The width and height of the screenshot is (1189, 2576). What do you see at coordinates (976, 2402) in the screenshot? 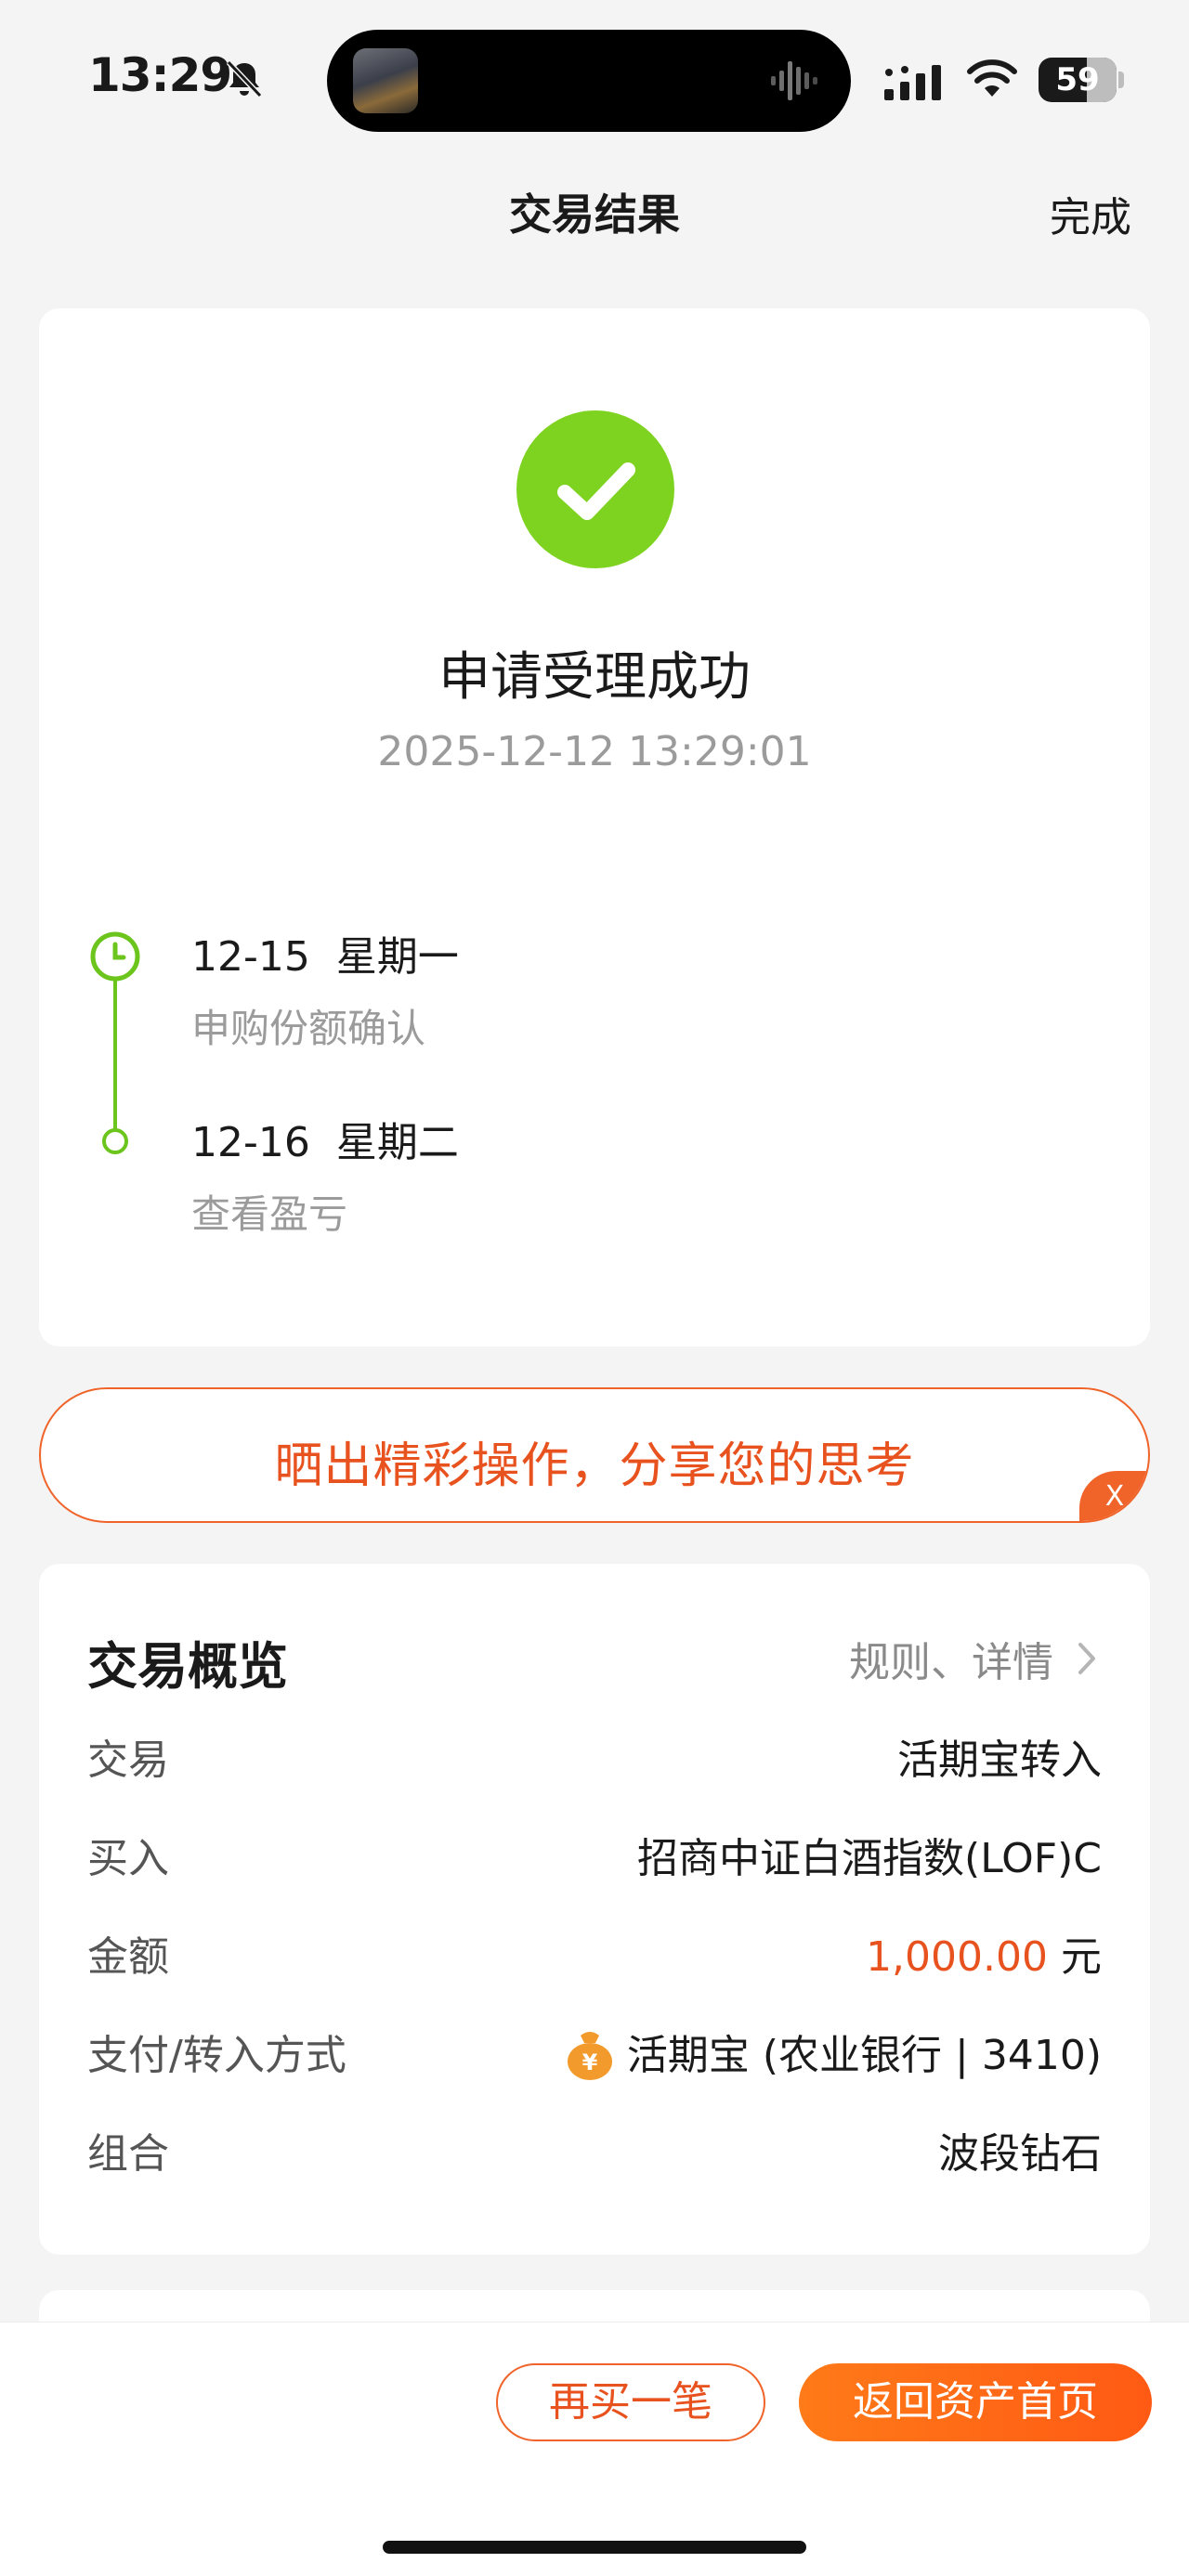
I see `back-to-assets-button: 返回资产首页` at bounding box center [976, 2402].